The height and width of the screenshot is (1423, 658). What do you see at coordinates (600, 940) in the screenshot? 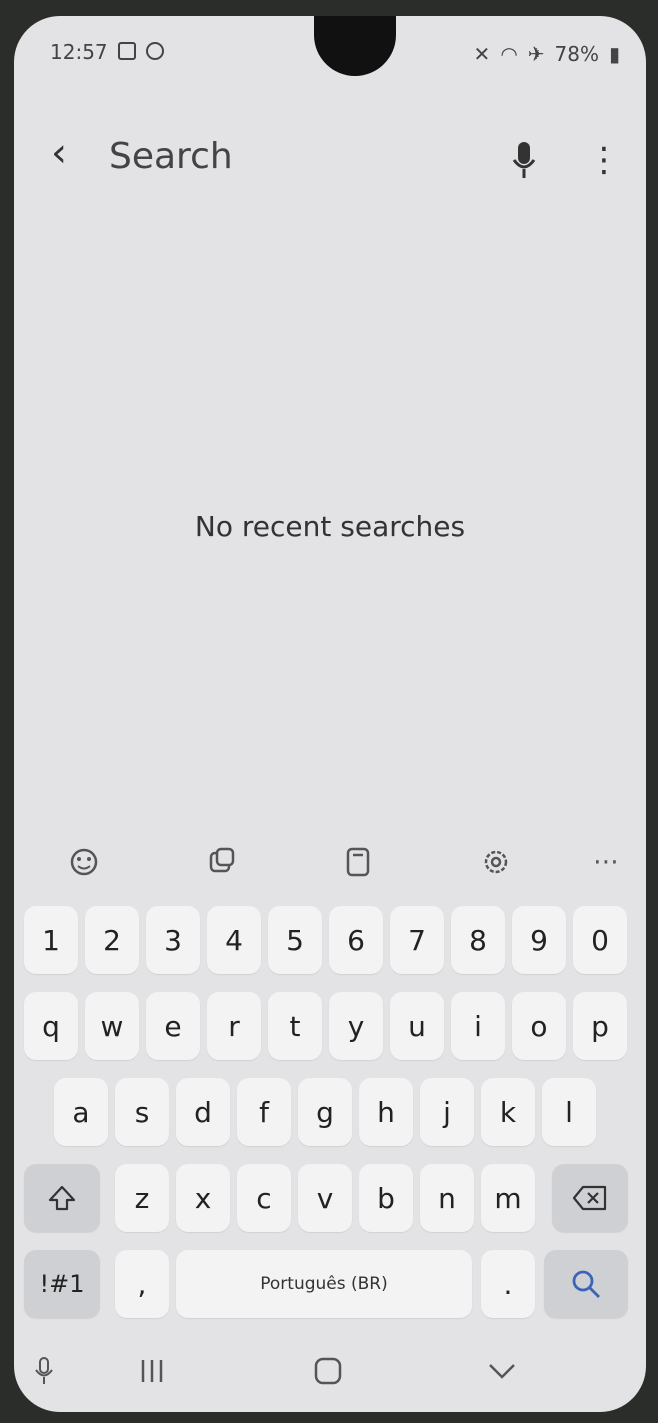
I see `key-0: 0` at bounding box center [600, 940].